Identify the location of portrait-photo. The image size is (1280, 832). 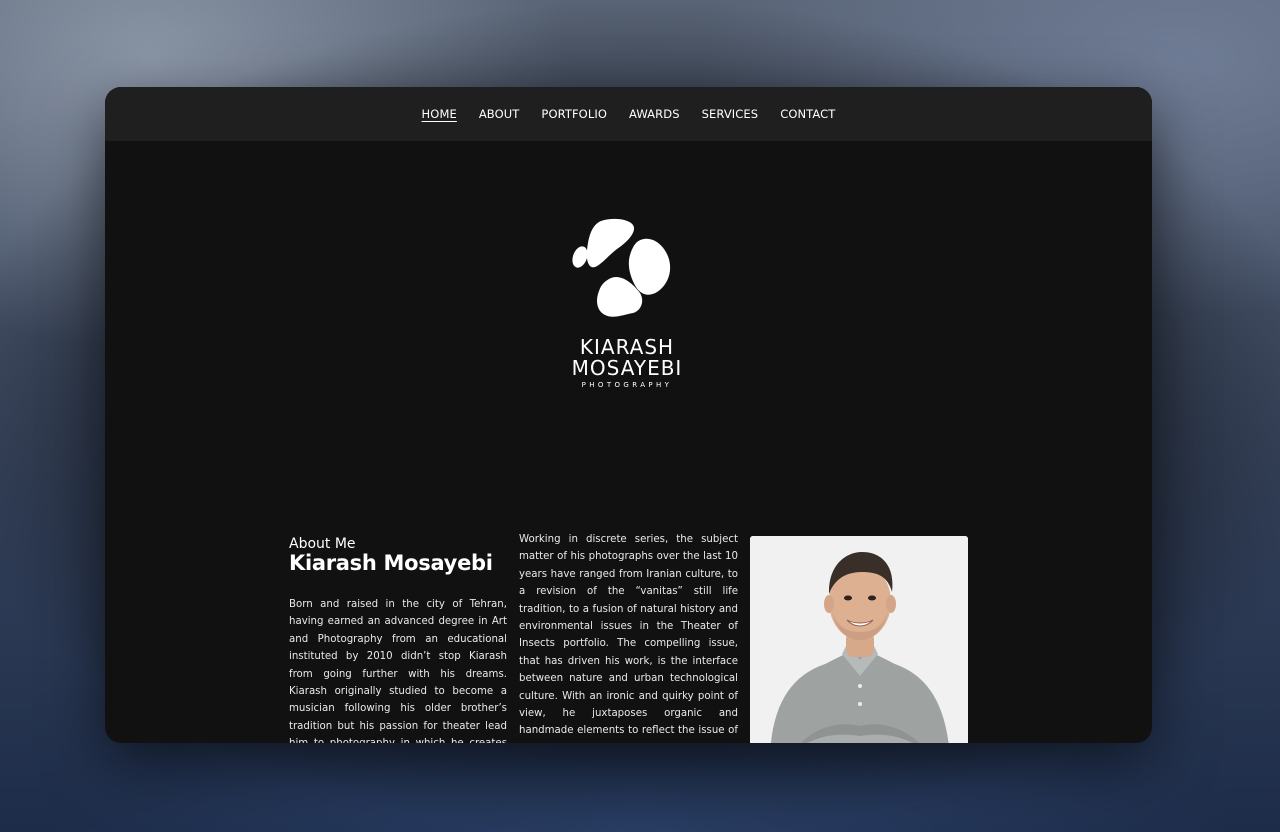
(859, 639).